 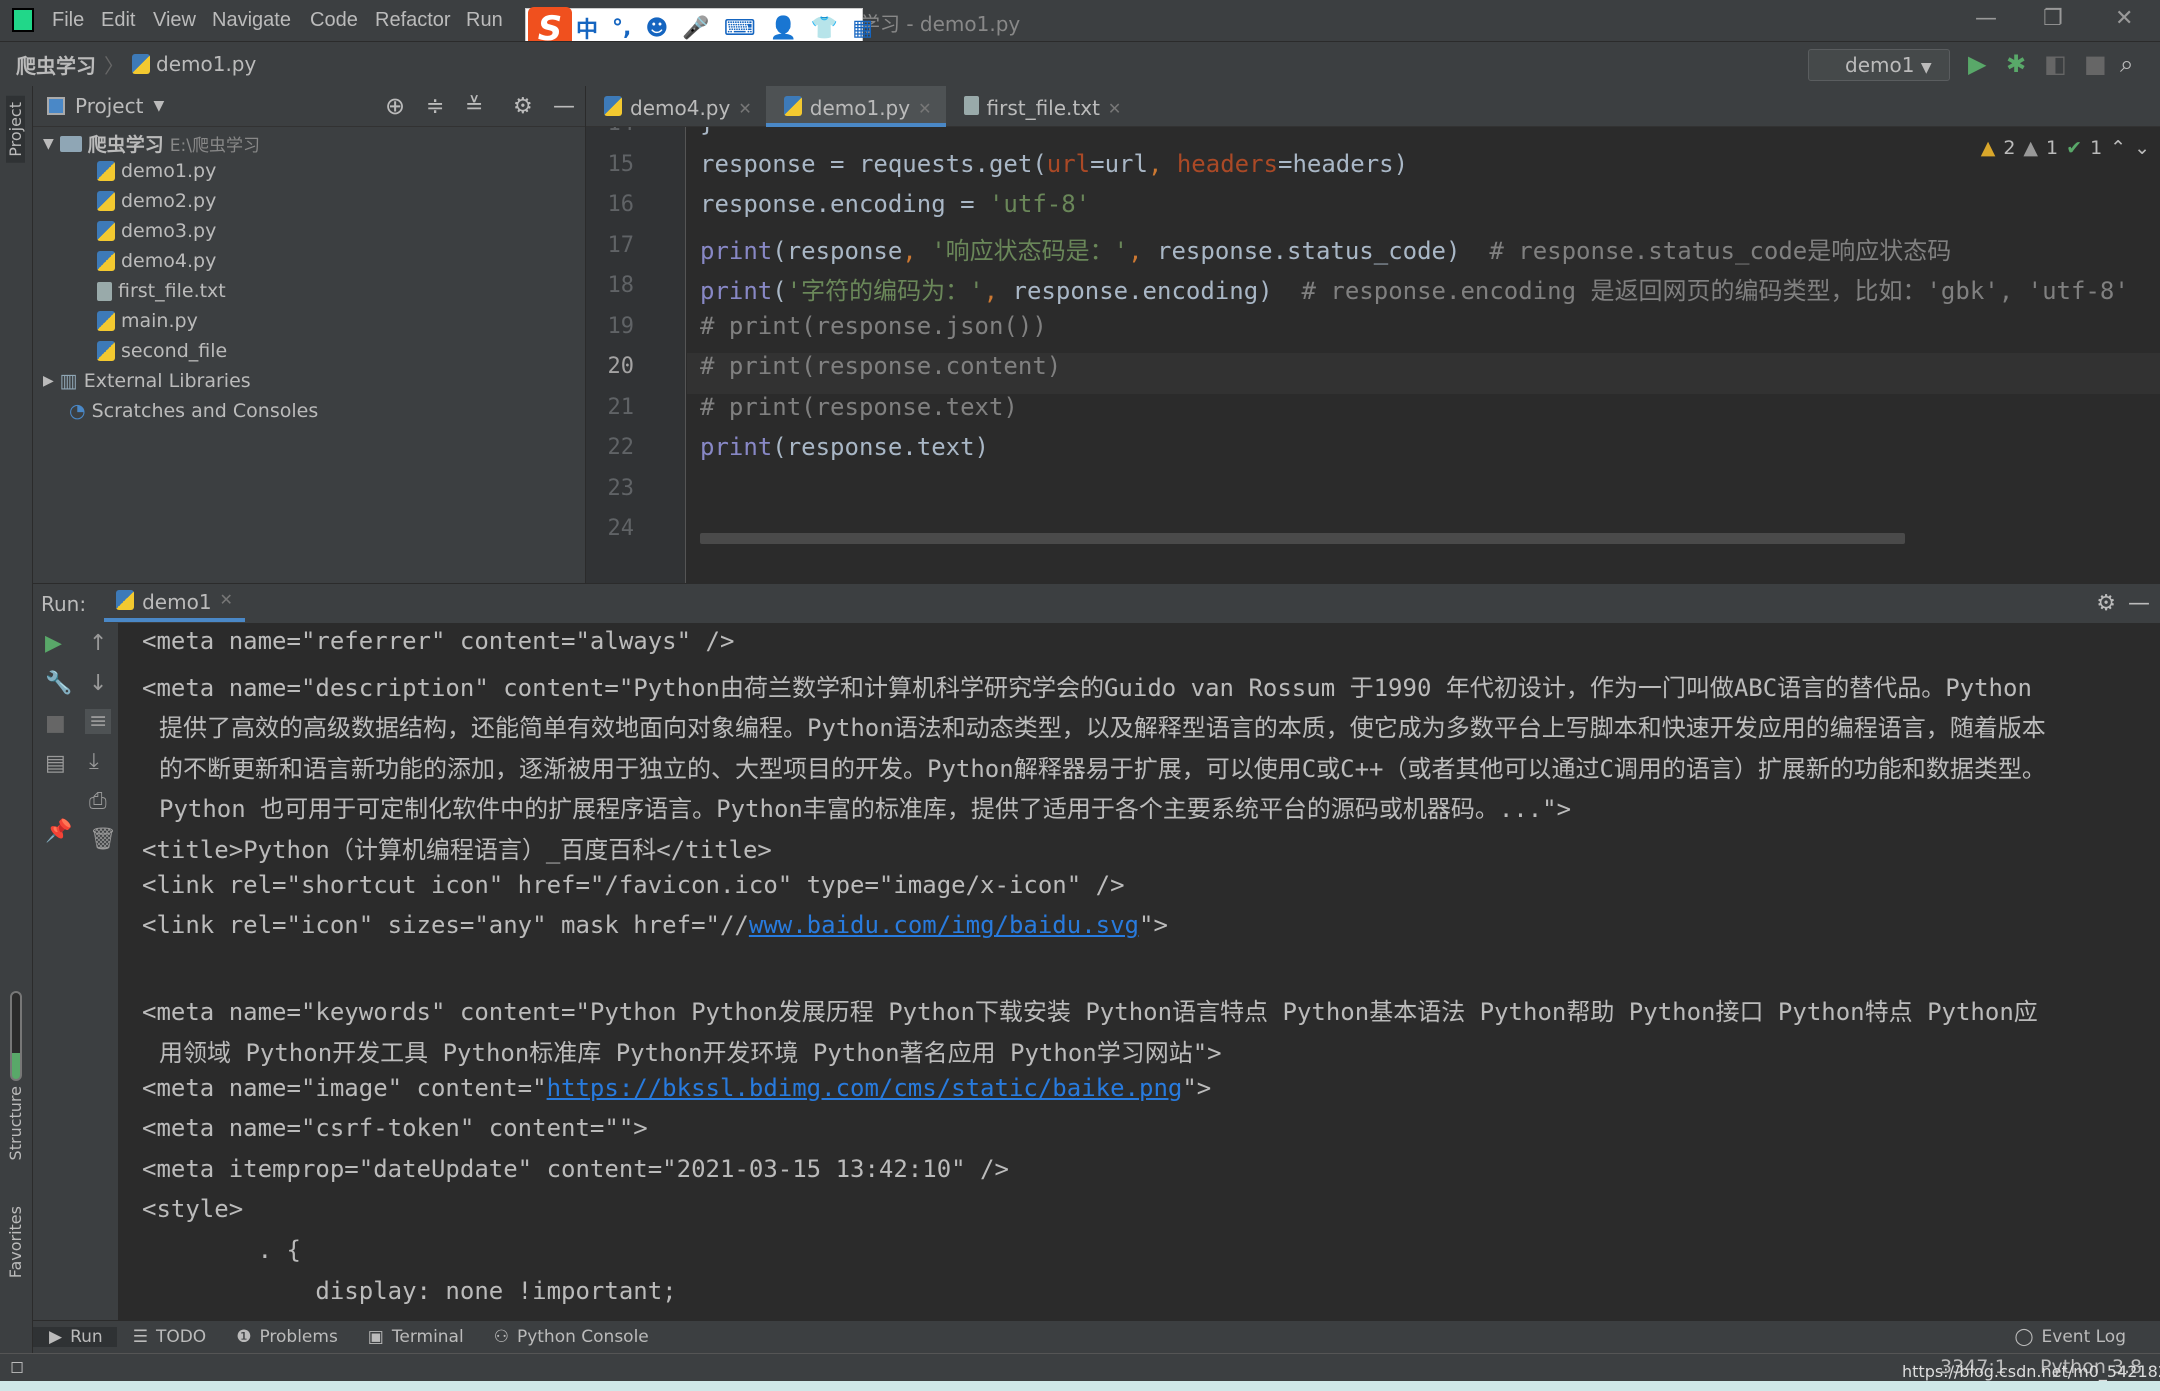 I want to click on ime-chinese-mode: 中, so click(x=587, y=28).